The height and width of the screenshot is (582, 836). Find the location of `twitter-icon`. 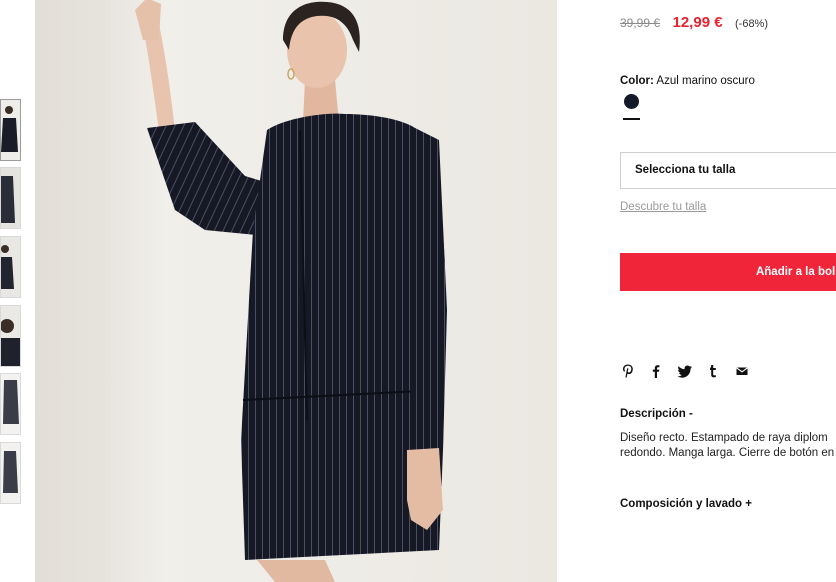

twitter-icon is located at coordinates (685, 371).